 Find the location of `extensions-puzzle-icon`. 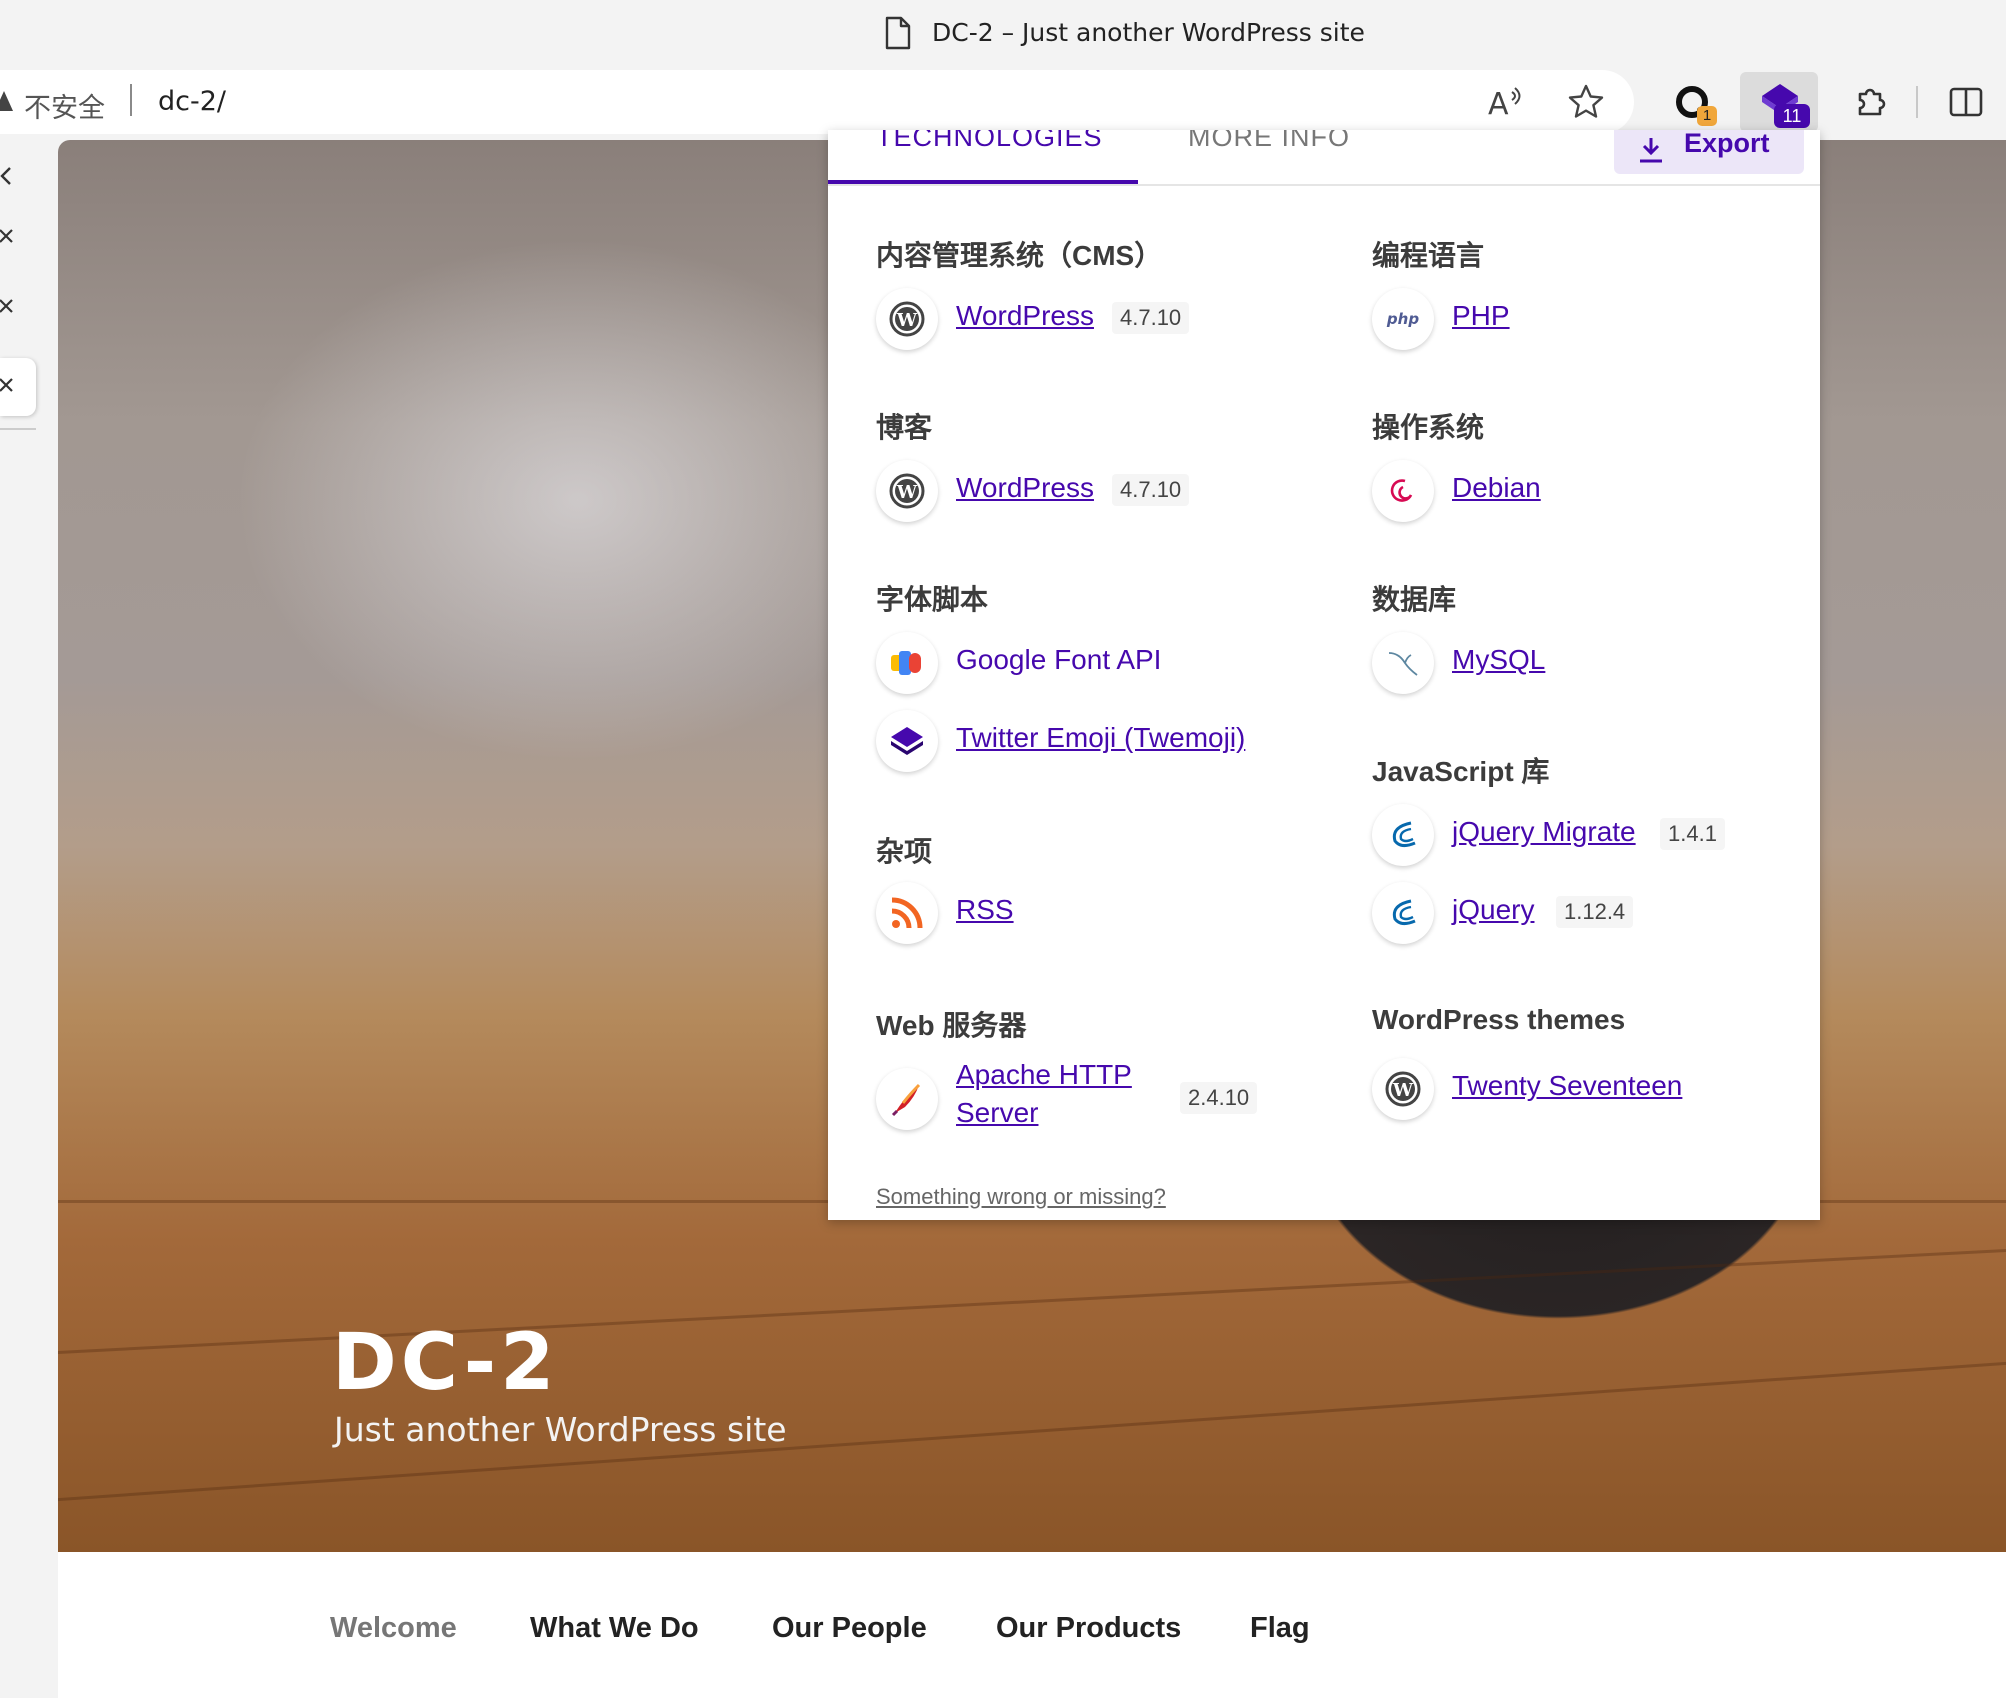

extensions-puzzle-icon is located at coordinates (1870, 102).